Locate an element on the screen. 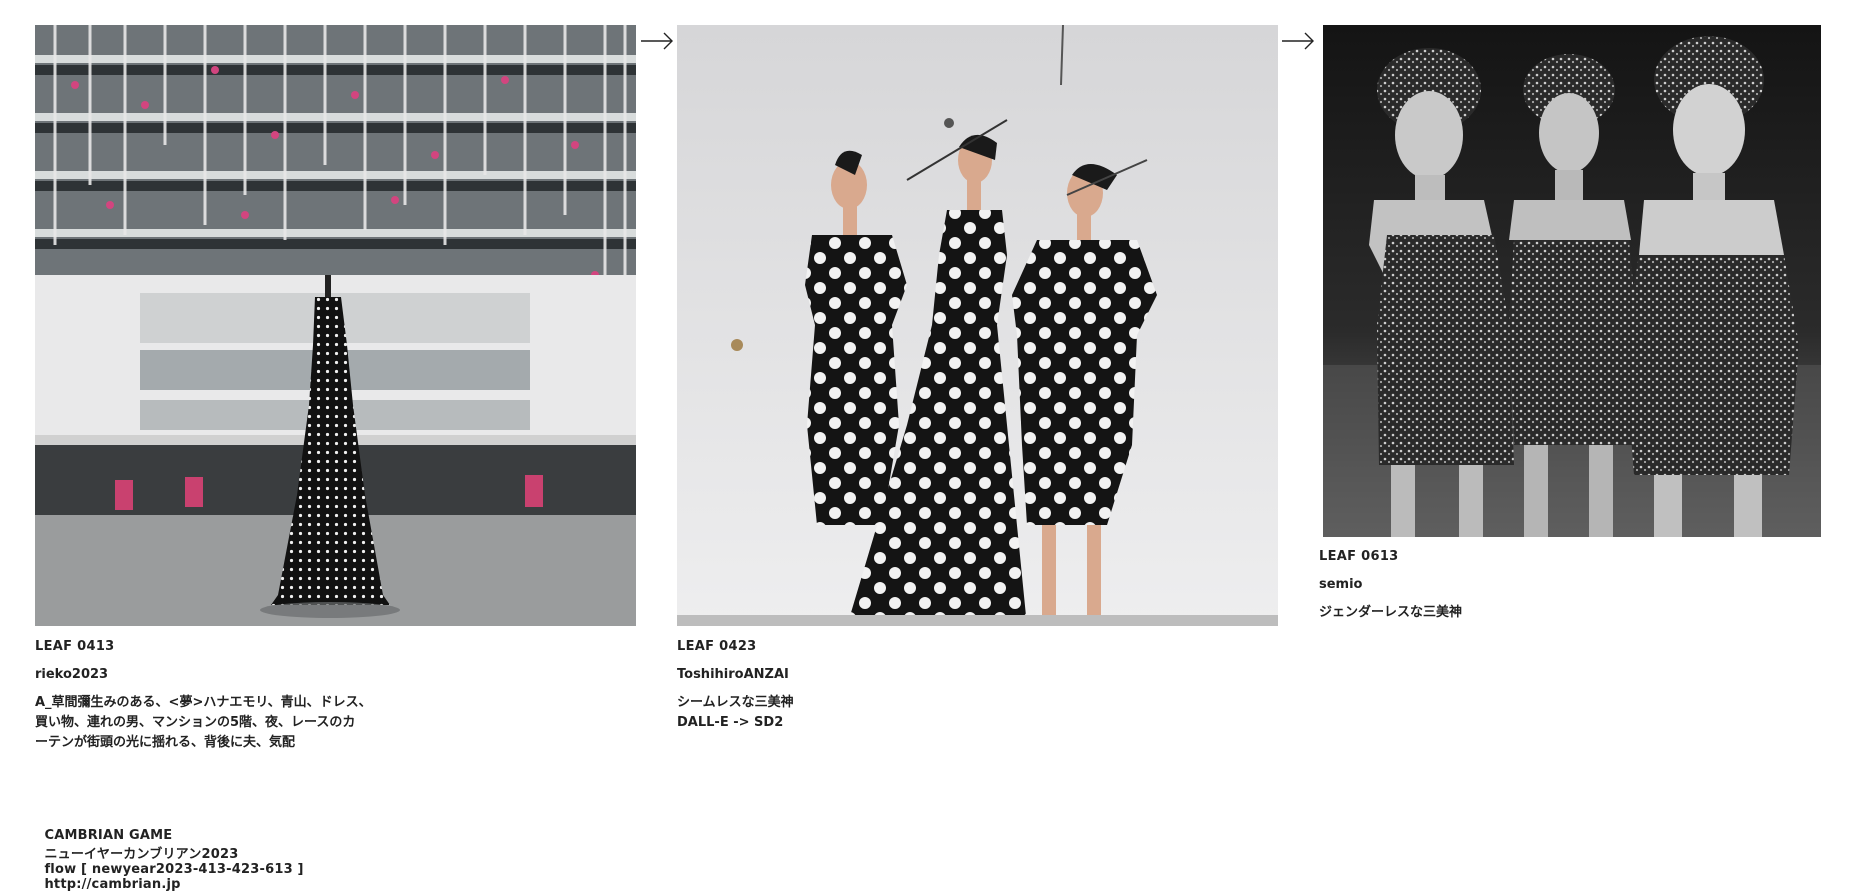 The image size is (1864, 892). footer-title: CAMBRIAN GAME is located at coordinates (108, 835).